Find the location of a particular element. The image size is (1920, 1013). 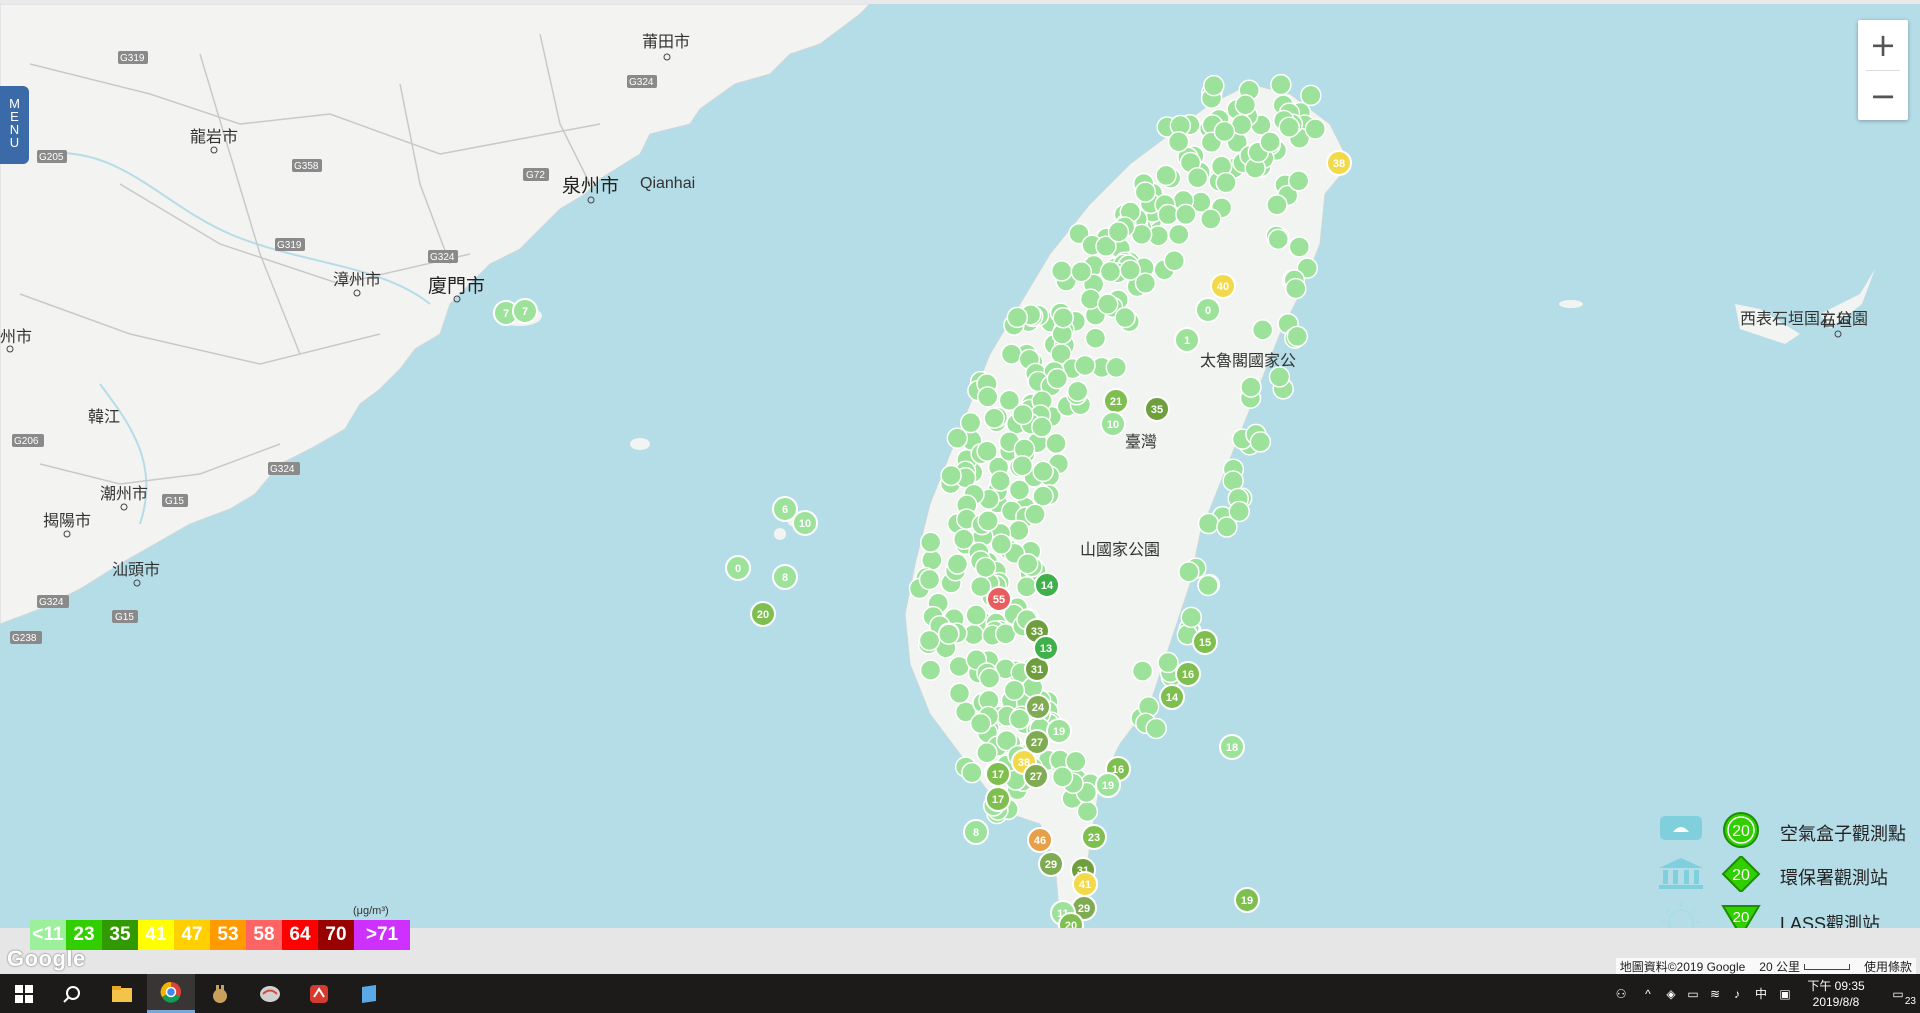

pm25-marker: 0 is located at coordinates (1208, 310).